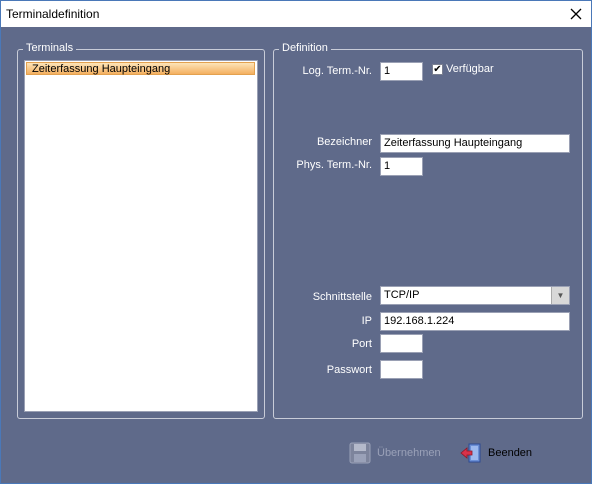  Describe the element at coordinates (576, 14) in the screenshot. I see `close-icon` at that location.